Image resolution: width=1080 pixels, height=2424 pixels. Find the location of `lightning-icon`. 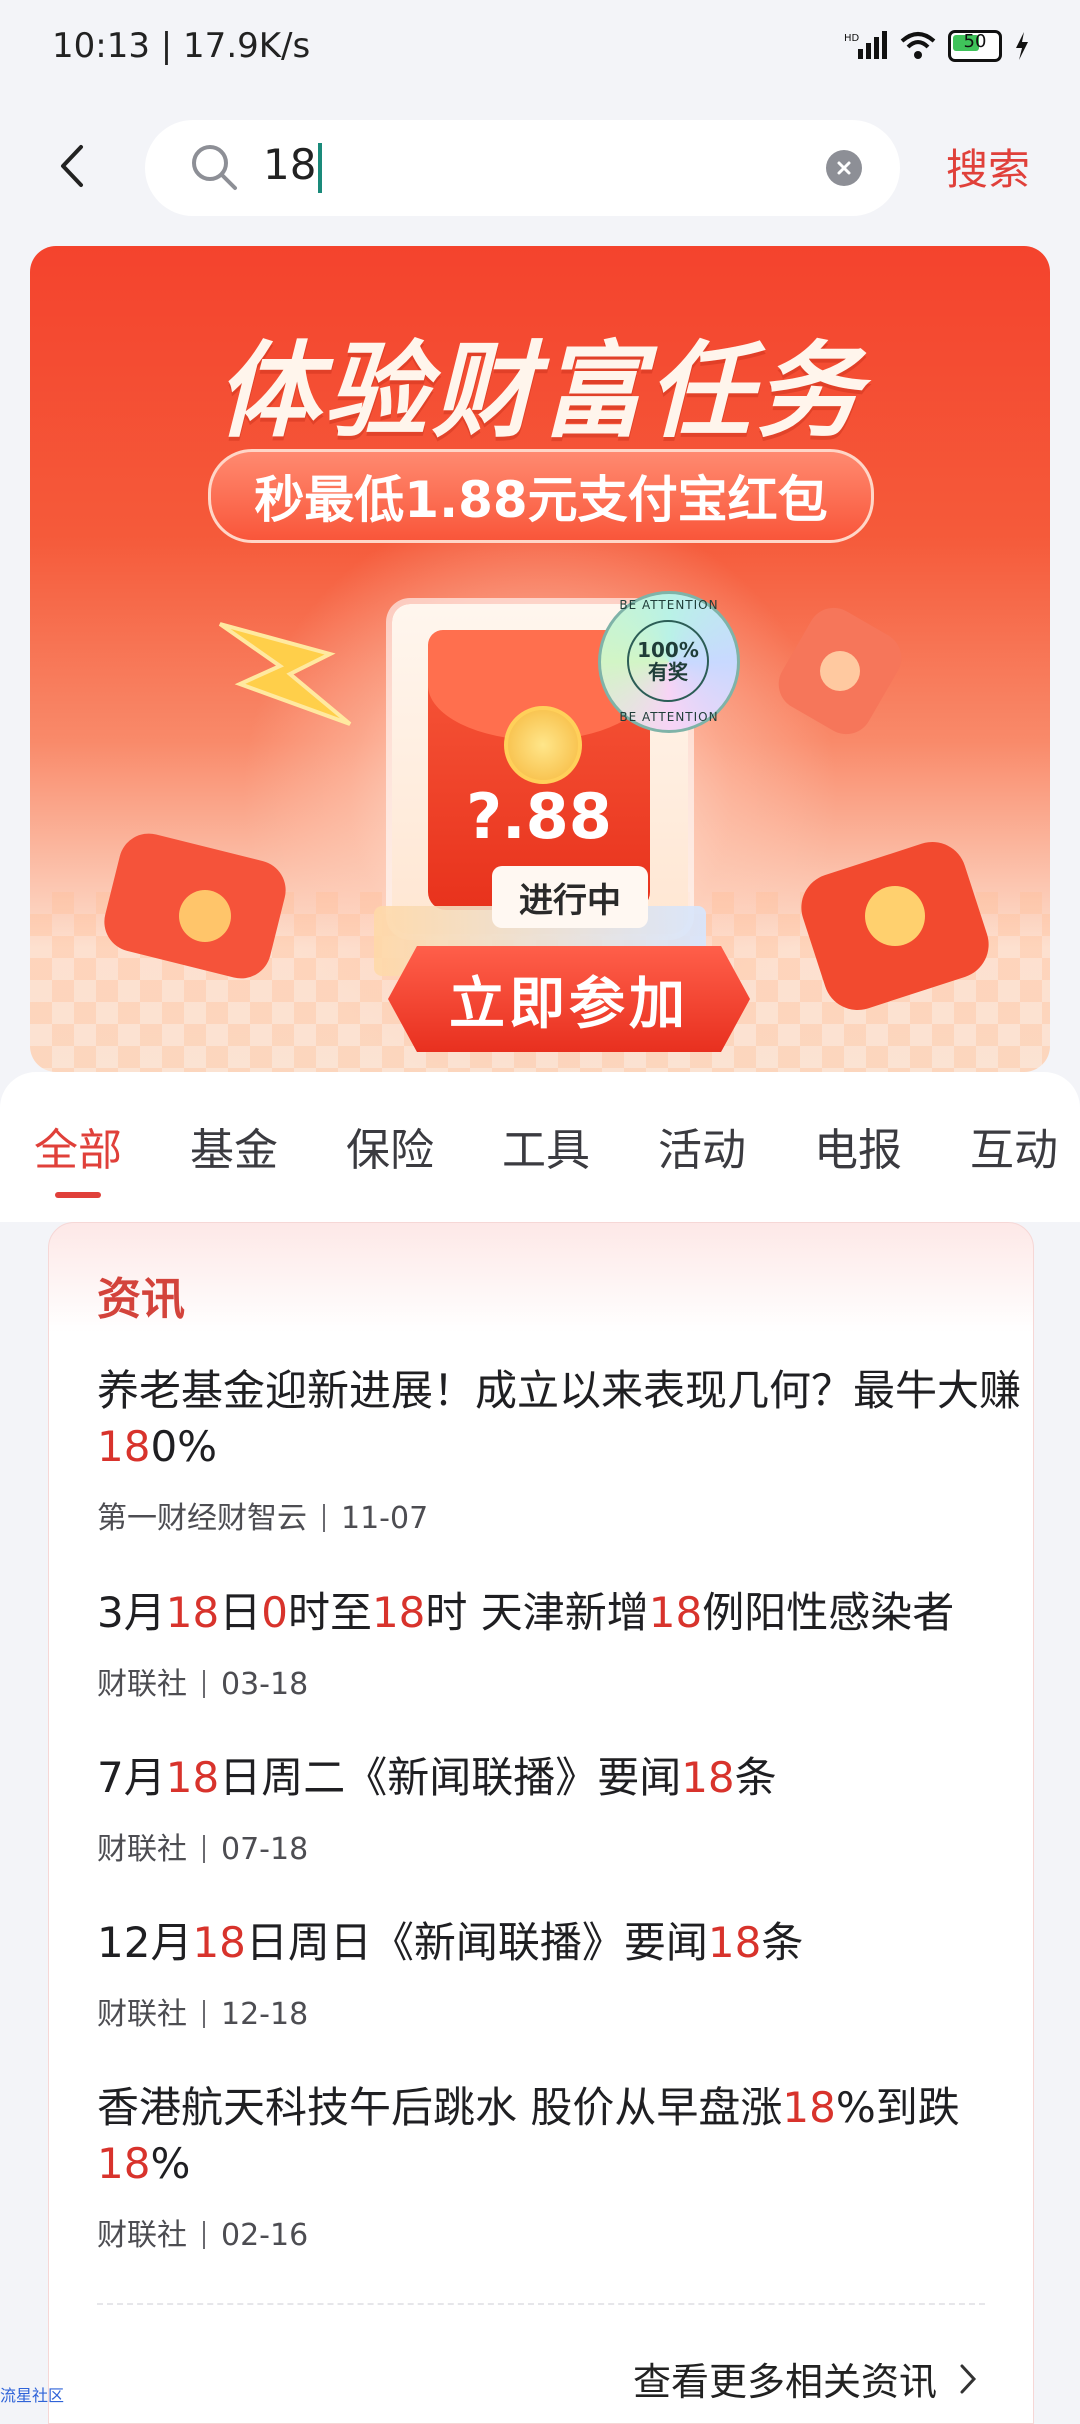

lightning-icon is located at coordinates (285, 674).